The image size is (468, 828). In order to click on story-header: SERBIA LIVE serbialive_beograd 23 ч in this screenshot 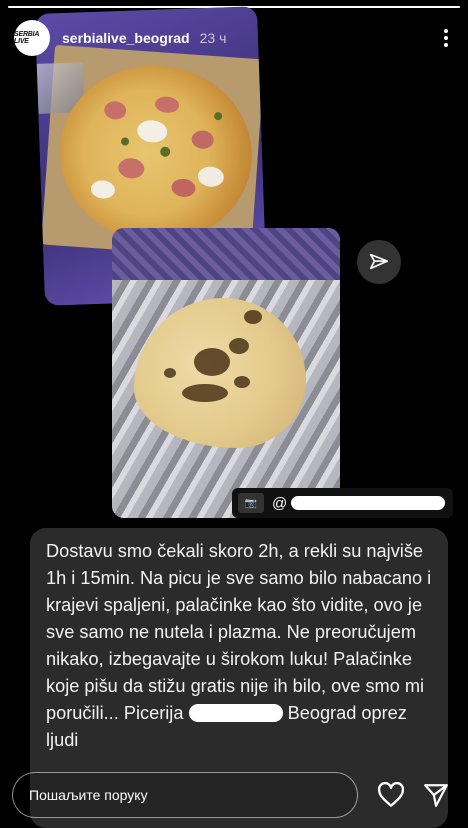, I will do `click(236, 38)`.